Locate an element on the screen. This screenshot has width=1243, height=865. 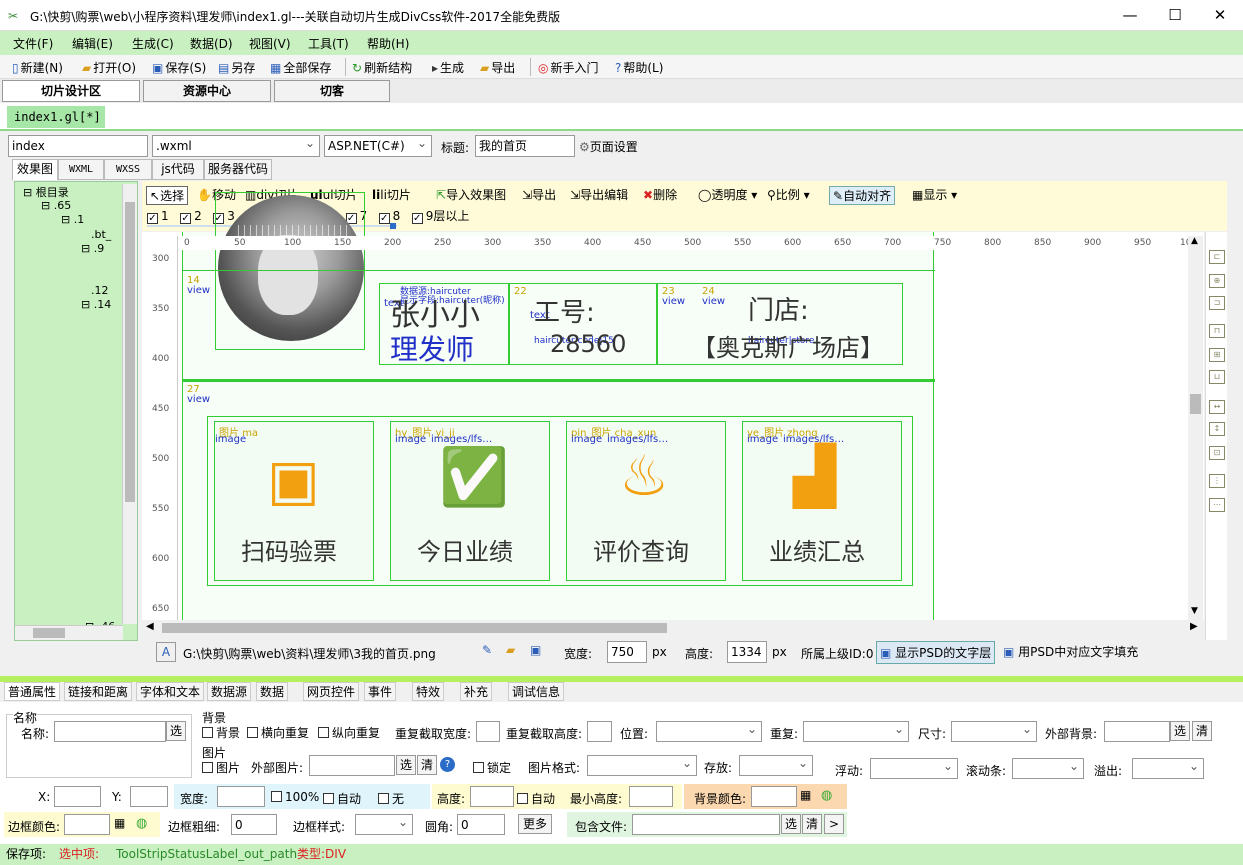
align-middle-icon: ⊞ is located at coordinates (1217, 355).